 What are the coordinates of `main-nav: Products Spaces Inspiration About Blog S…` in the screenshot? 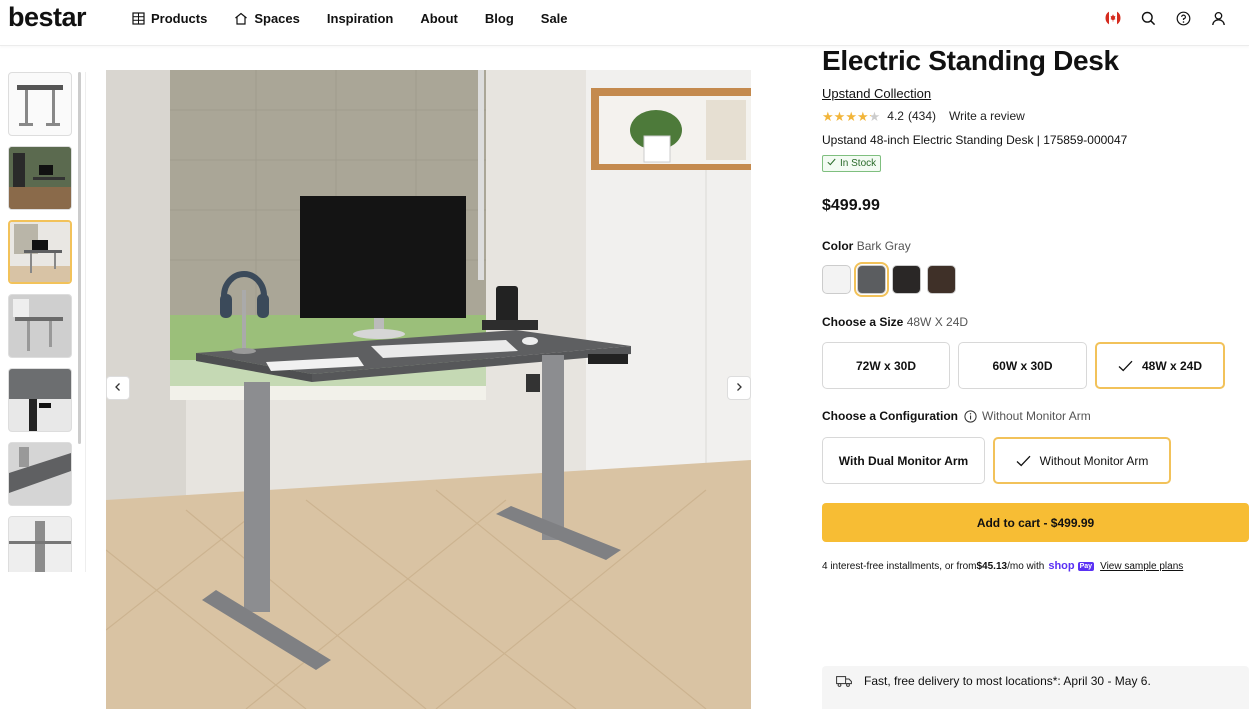 It's located at (363, 18).